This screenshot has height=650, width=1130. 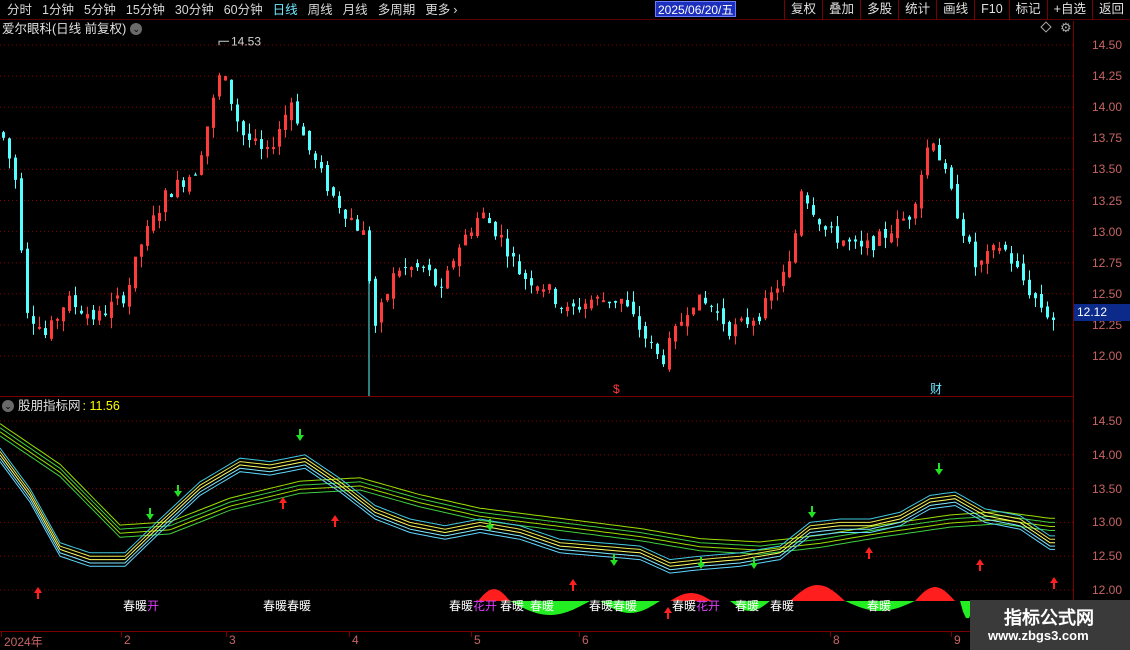 What do you see at coordinates (1107, 262) in the screenshot?
I see `price-axis-tick: 12.75` at bounding box center [1107, 262].